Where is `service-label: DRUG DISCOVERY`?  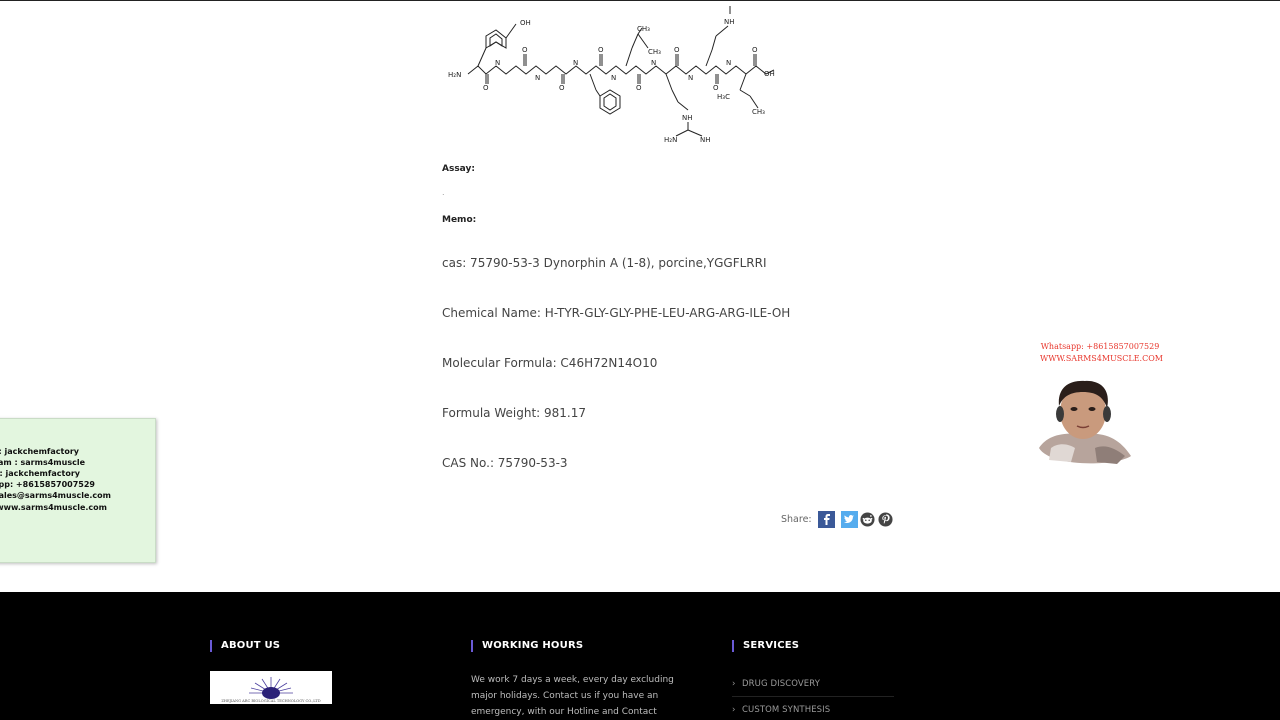 service-label: DRUG DISCOVERY is located at coordinates (781, 684).